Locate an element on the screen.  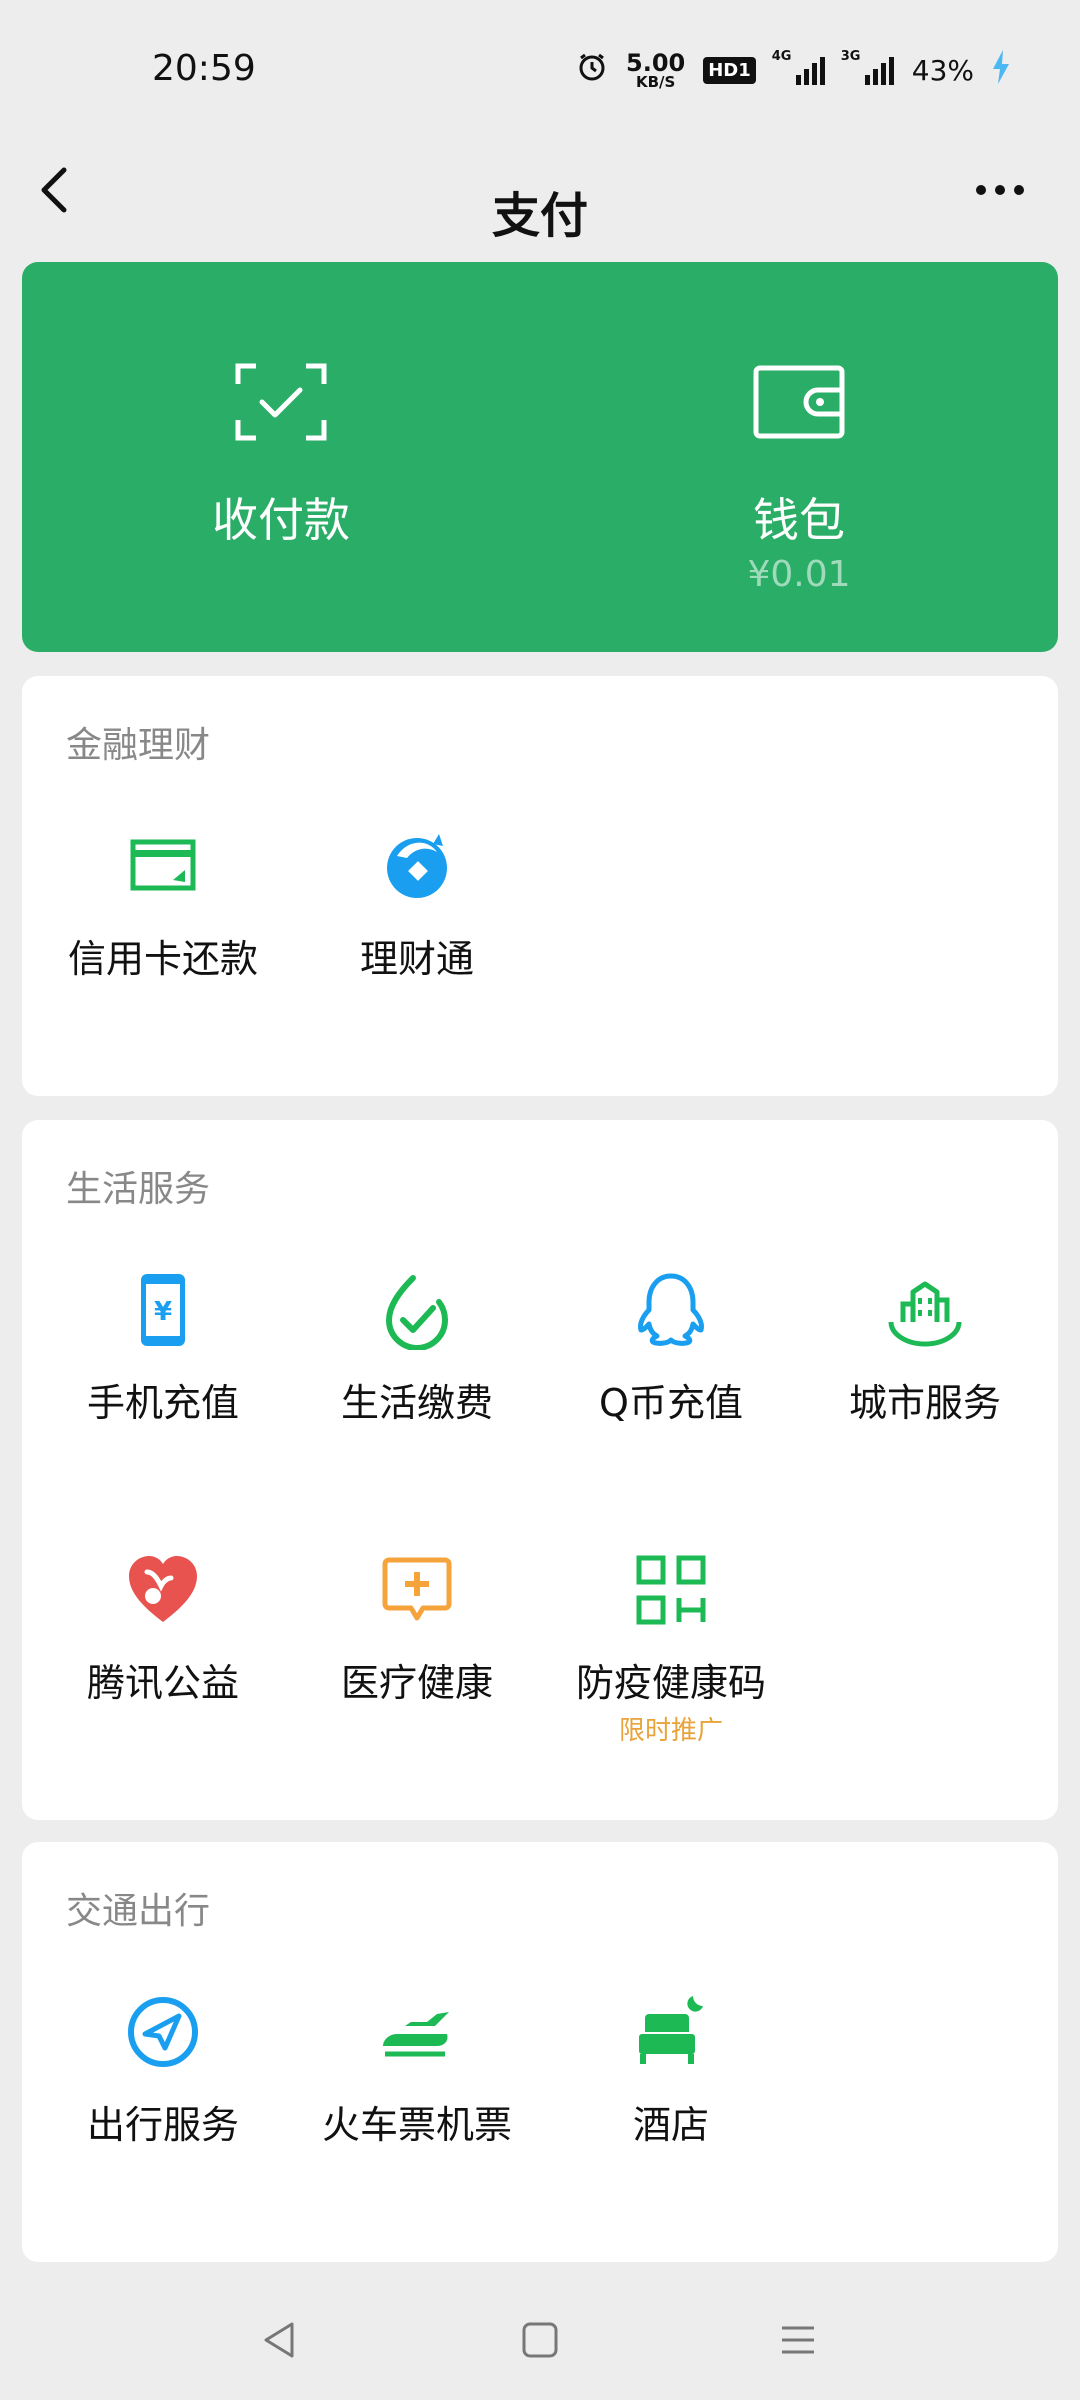
hd-badge: HD1 is located at coordinates (729, 70).